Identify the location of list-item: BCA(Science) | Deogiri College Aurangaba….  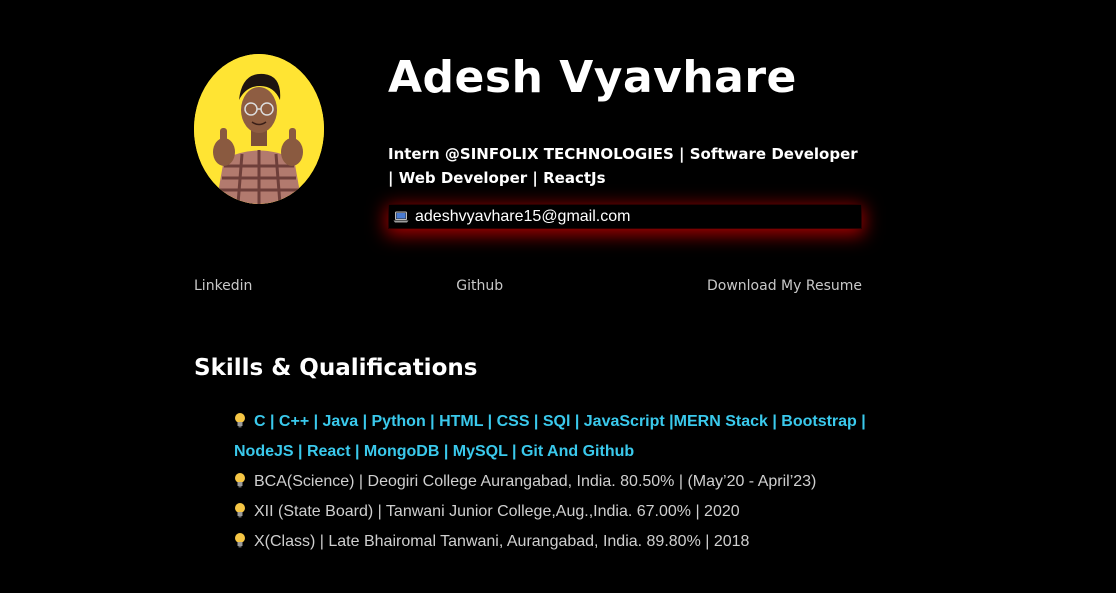
(554, 482).